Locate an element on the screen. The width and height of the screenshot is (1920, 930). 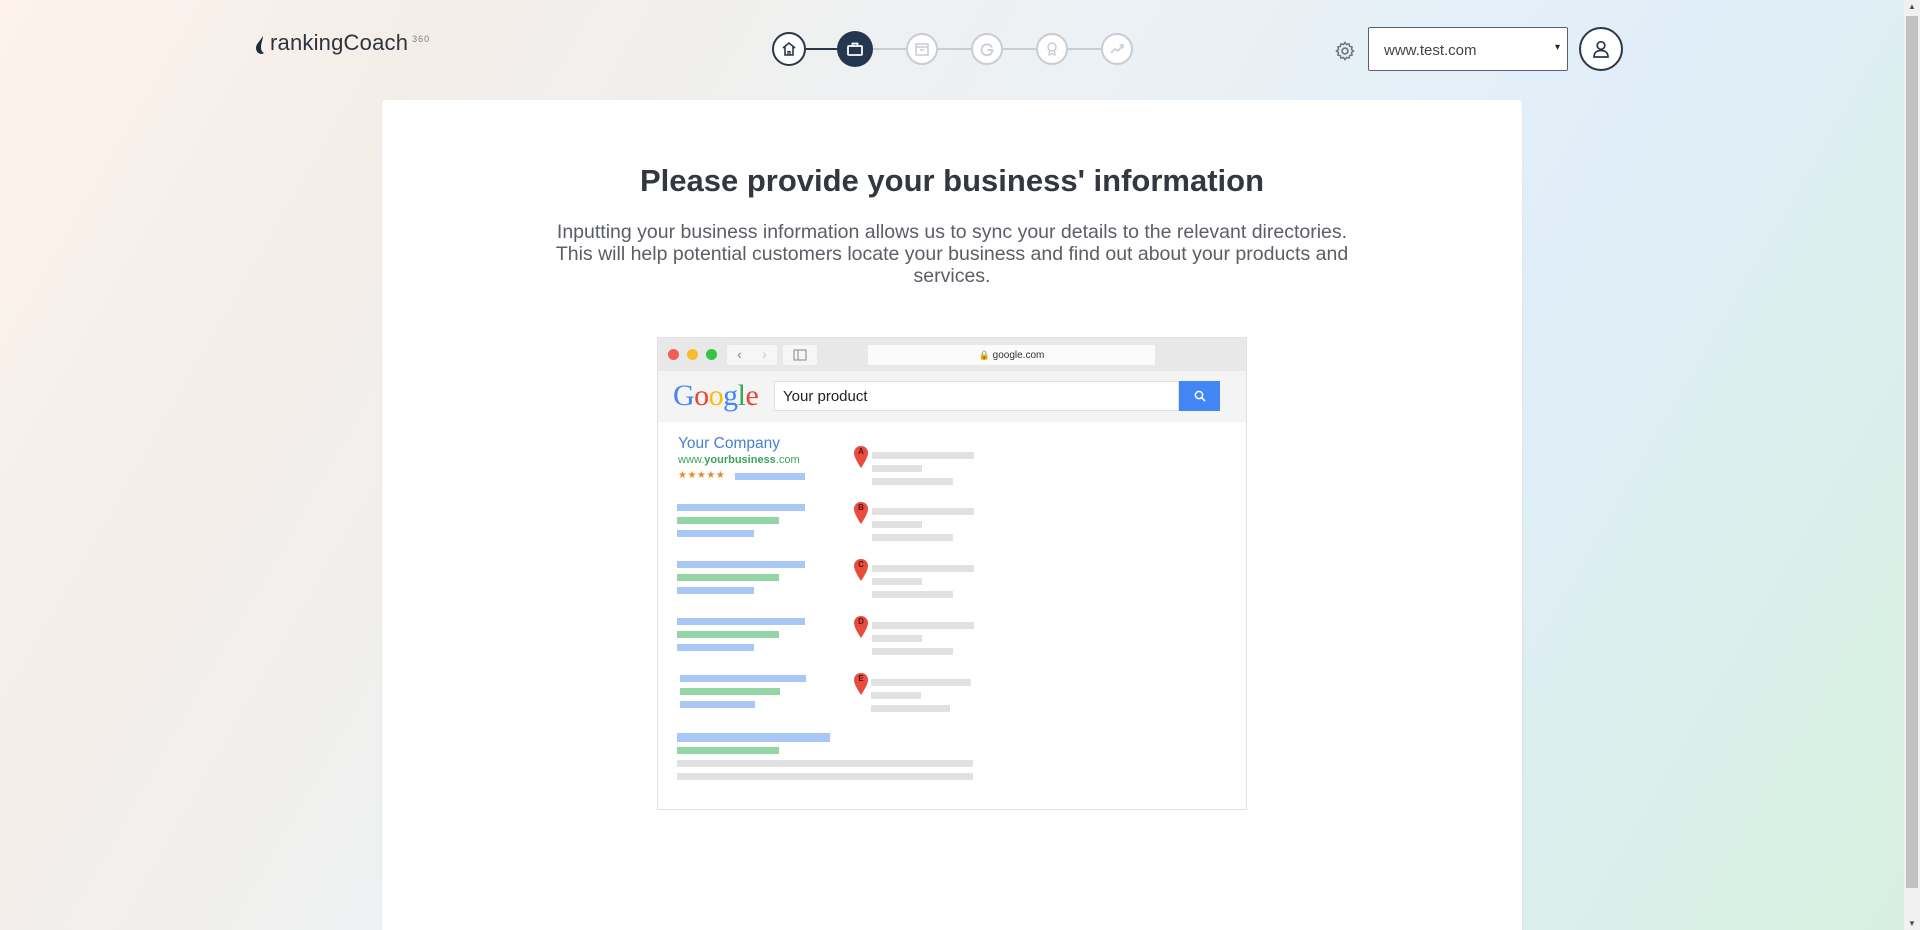
step-directory is located at coordinates (922, 49).